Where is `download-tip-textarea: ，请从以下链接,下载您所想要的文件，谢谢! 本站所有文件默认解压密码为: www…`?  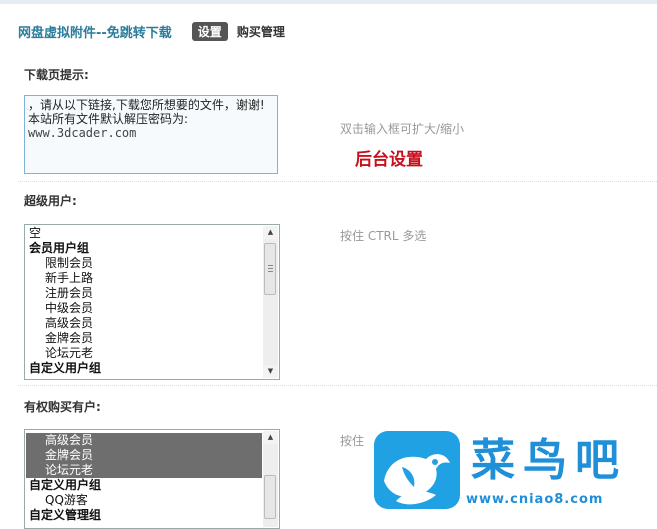
download-tip-textarea: ，请从以下链接,下载您所想要的文件，谢谢! 本站所有文件默认解压密码为: www… is located at coordinates (151, 134).